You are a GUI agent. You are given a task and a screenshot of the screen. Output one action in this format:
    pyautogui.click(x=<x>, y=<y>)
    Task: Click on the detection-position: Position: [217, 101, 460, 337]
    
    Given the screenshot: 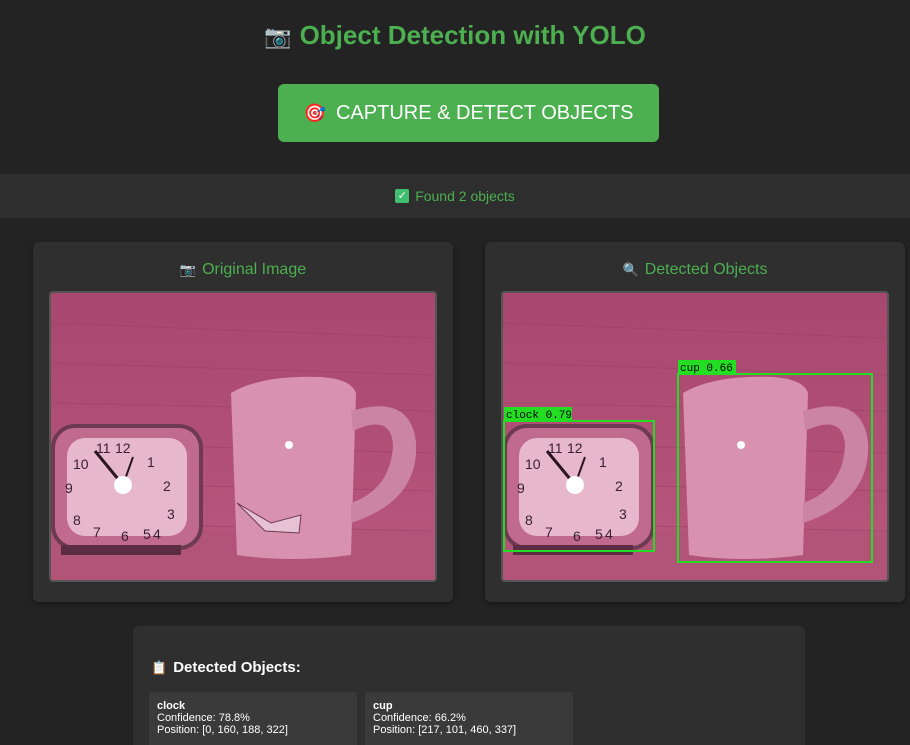 What is the action you would take?
    pyautogui.click(x=445, y=730)
    